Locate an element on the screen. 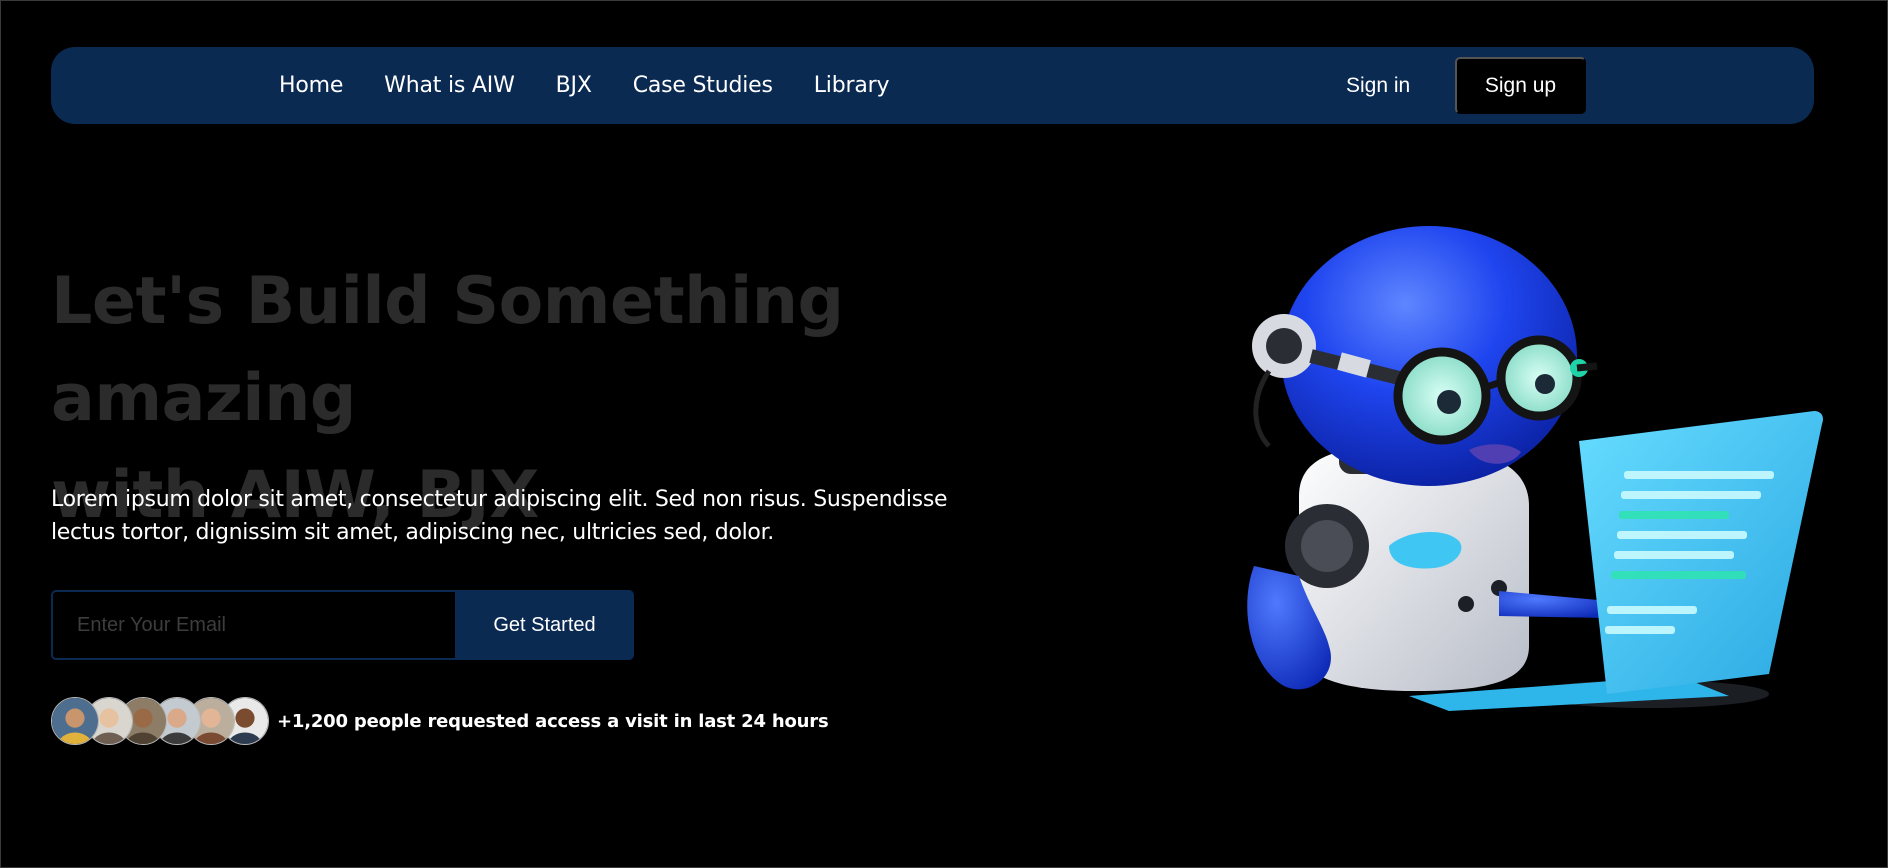 This screenshot has height=868, width=1888. email-input is located at coordinates (253, 625).